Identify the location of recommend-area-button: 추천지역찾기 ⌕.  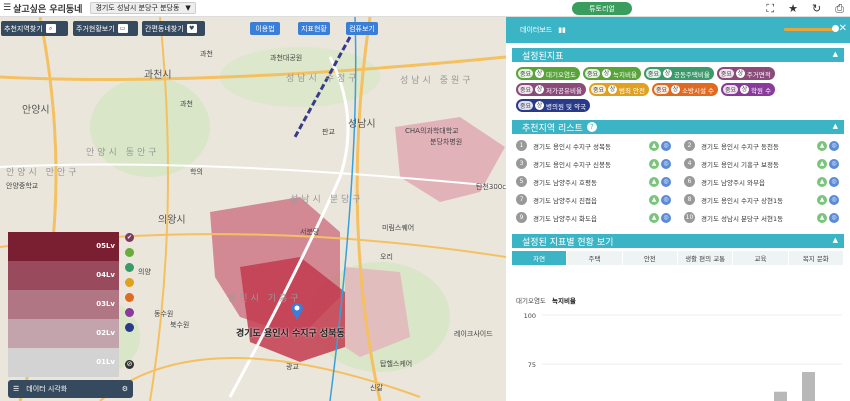
(34, 28).